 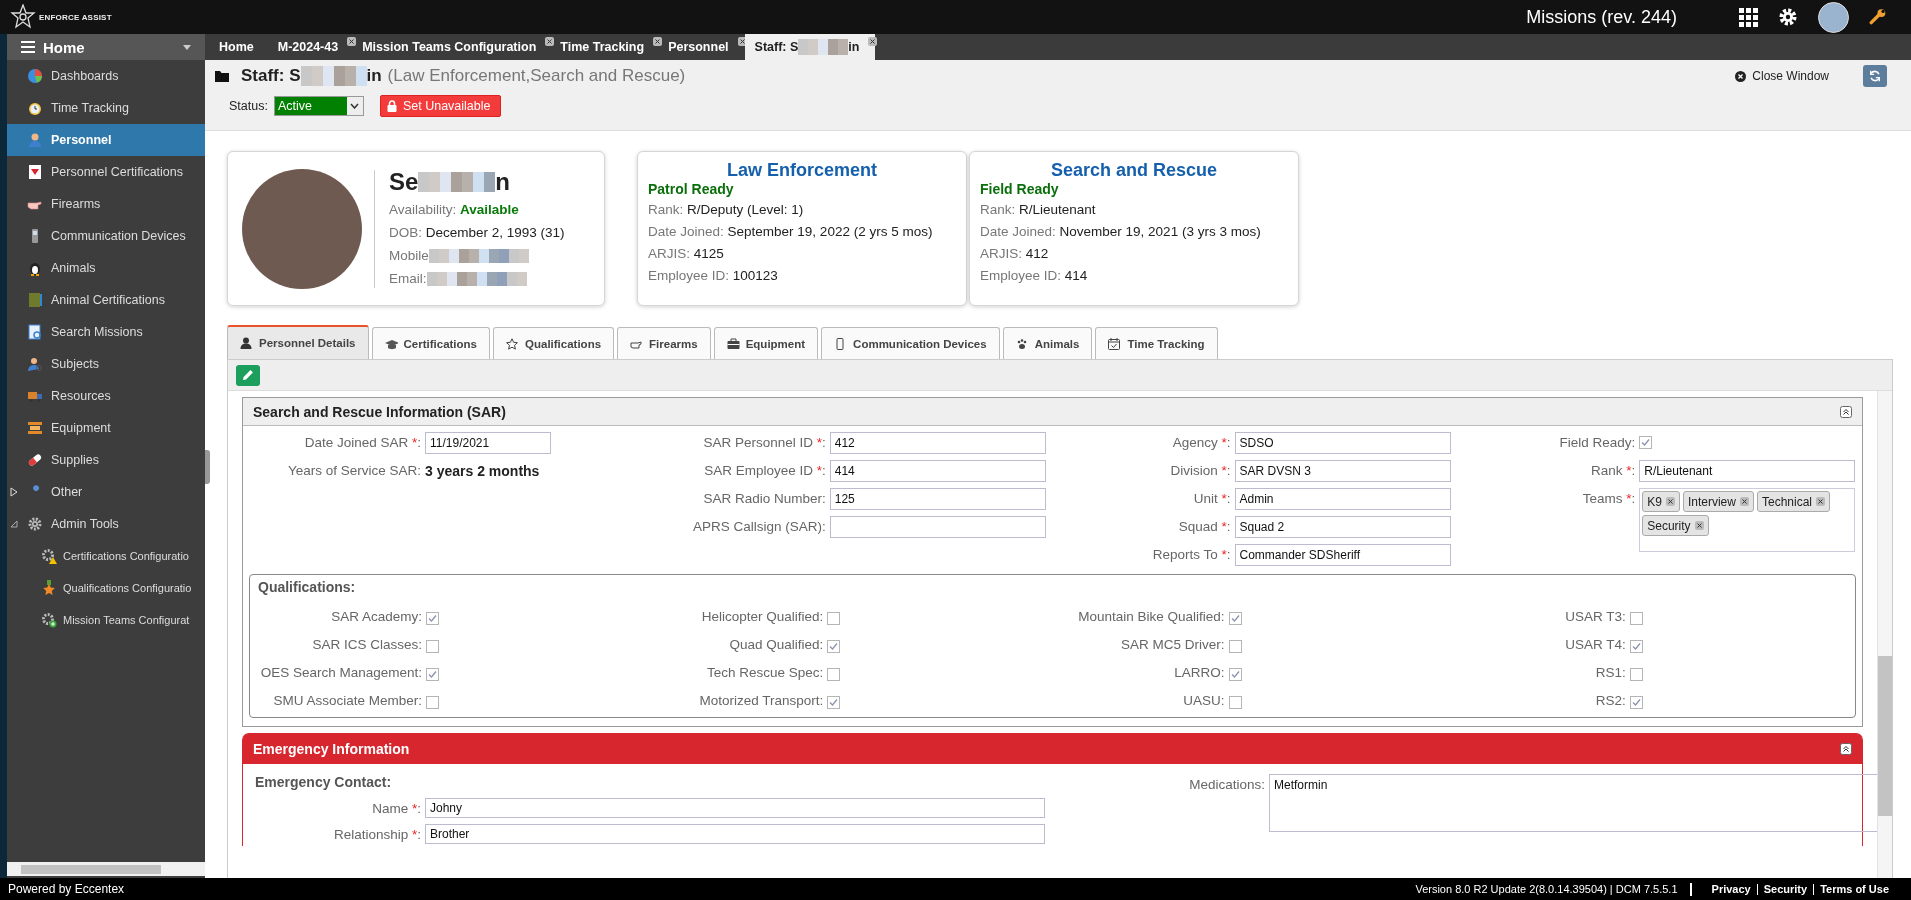 What do you see at coordinates (664, 343) in the screenshot?
I see `tab: Firearms` at bounding box center [664, 343].